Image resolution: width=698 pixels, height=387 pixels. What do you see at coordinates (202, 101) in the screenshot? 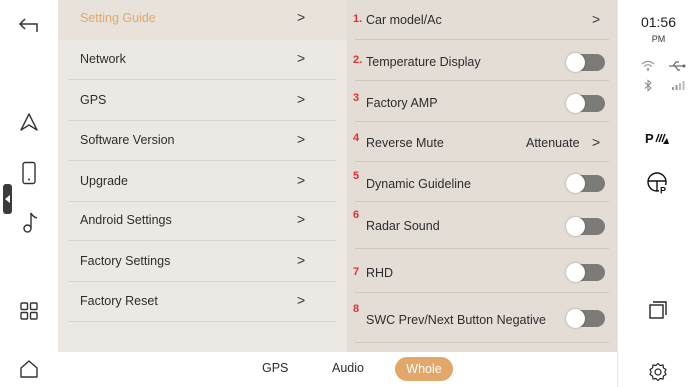
I see `menu-item-gps: GPS >` at bounding box center [202, 101].